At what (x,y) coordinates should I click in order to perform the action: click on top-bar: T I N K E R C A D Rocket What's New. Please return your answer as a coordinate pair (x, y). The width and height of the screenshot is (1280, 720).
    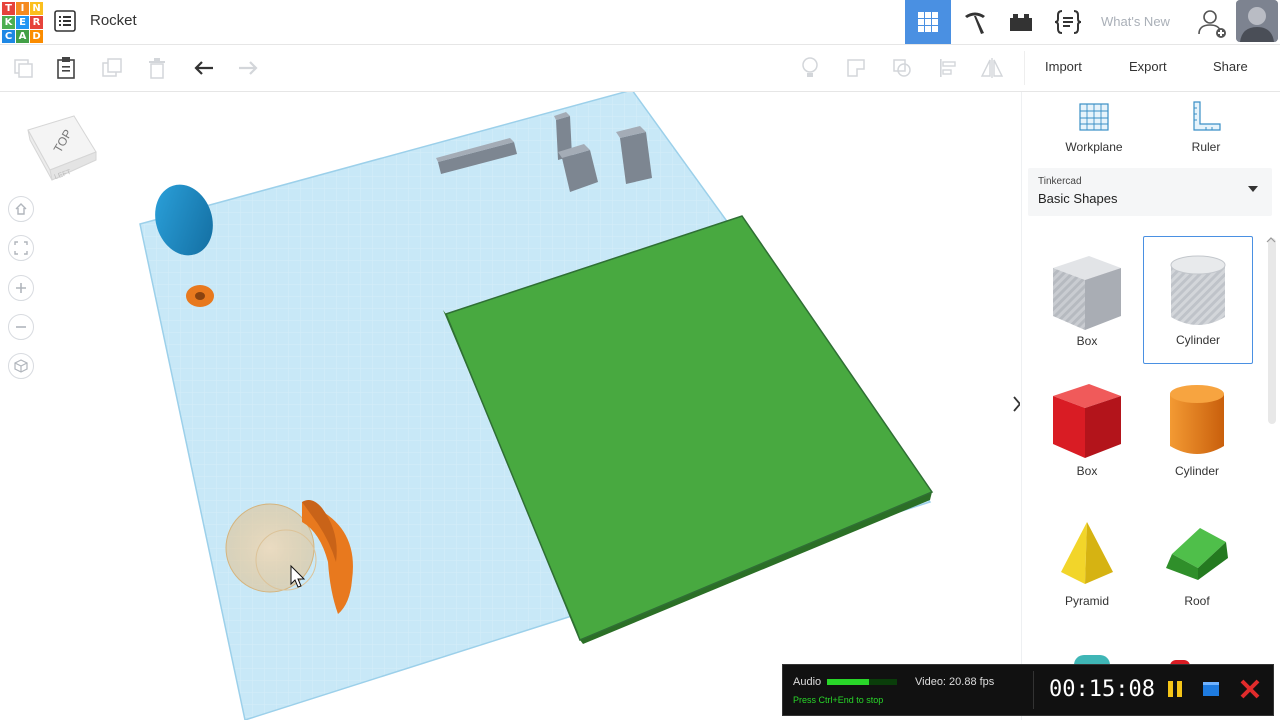
    Looking at the image, I should click on (640, 22).